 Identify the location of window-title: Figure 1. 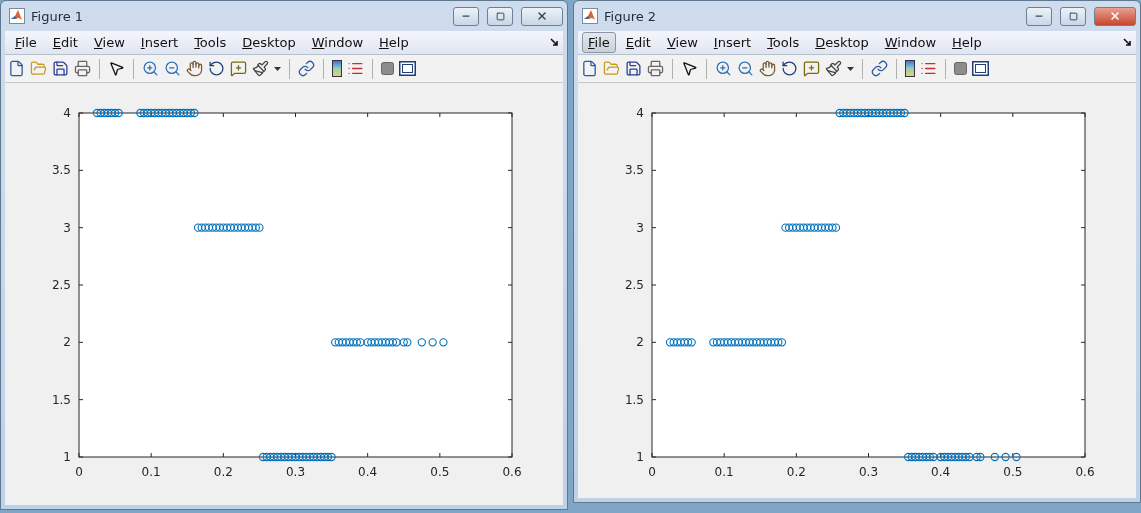
(58, 16).